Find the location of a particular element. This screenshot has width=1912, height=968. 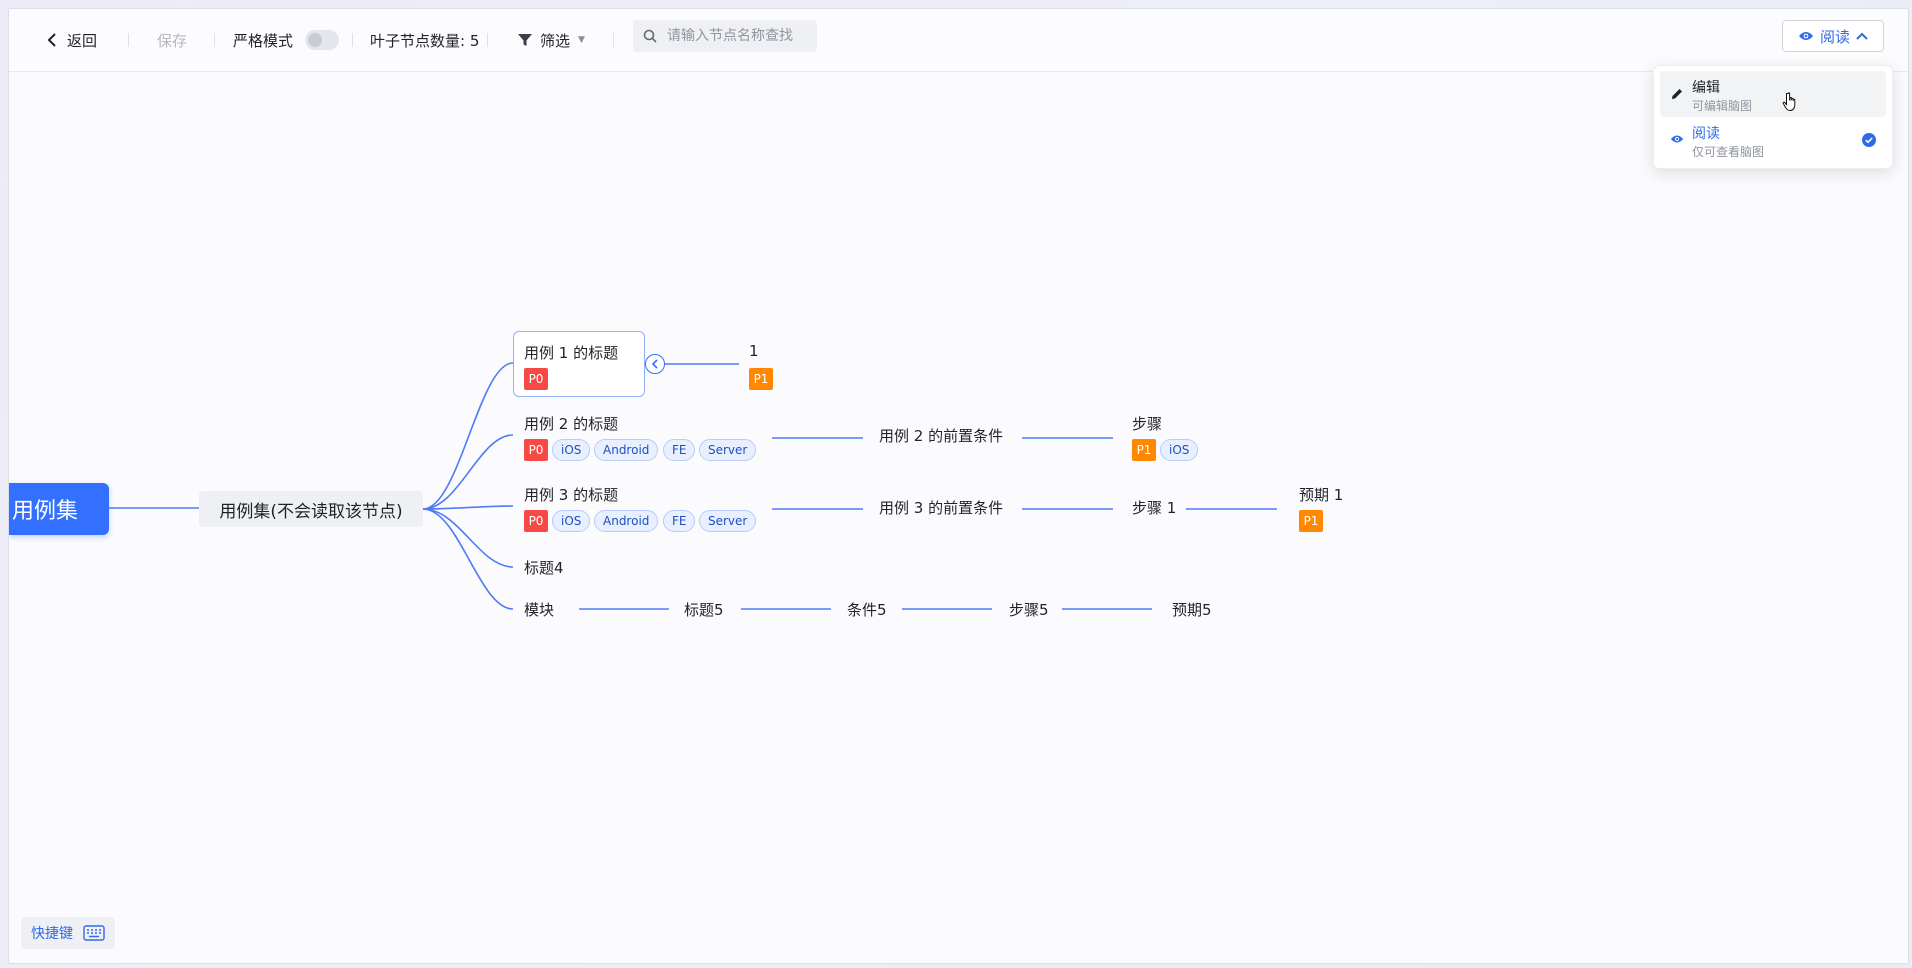

collapse-button is located at coordinates (655, 364).